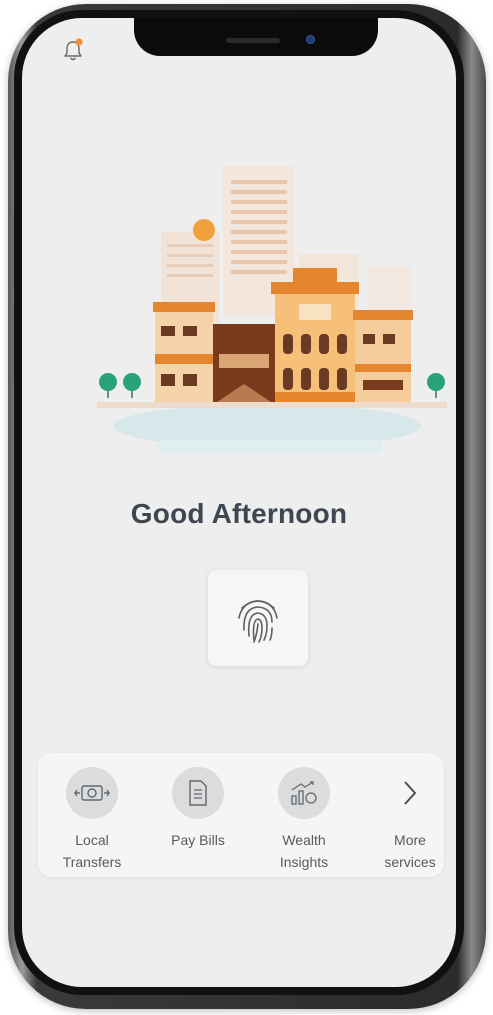 This screenshot has height=1015, width=493. Describe the element at coordinates (92, 851) in the screenshot. I see `quick-action-label: Local Transfers` at that location.